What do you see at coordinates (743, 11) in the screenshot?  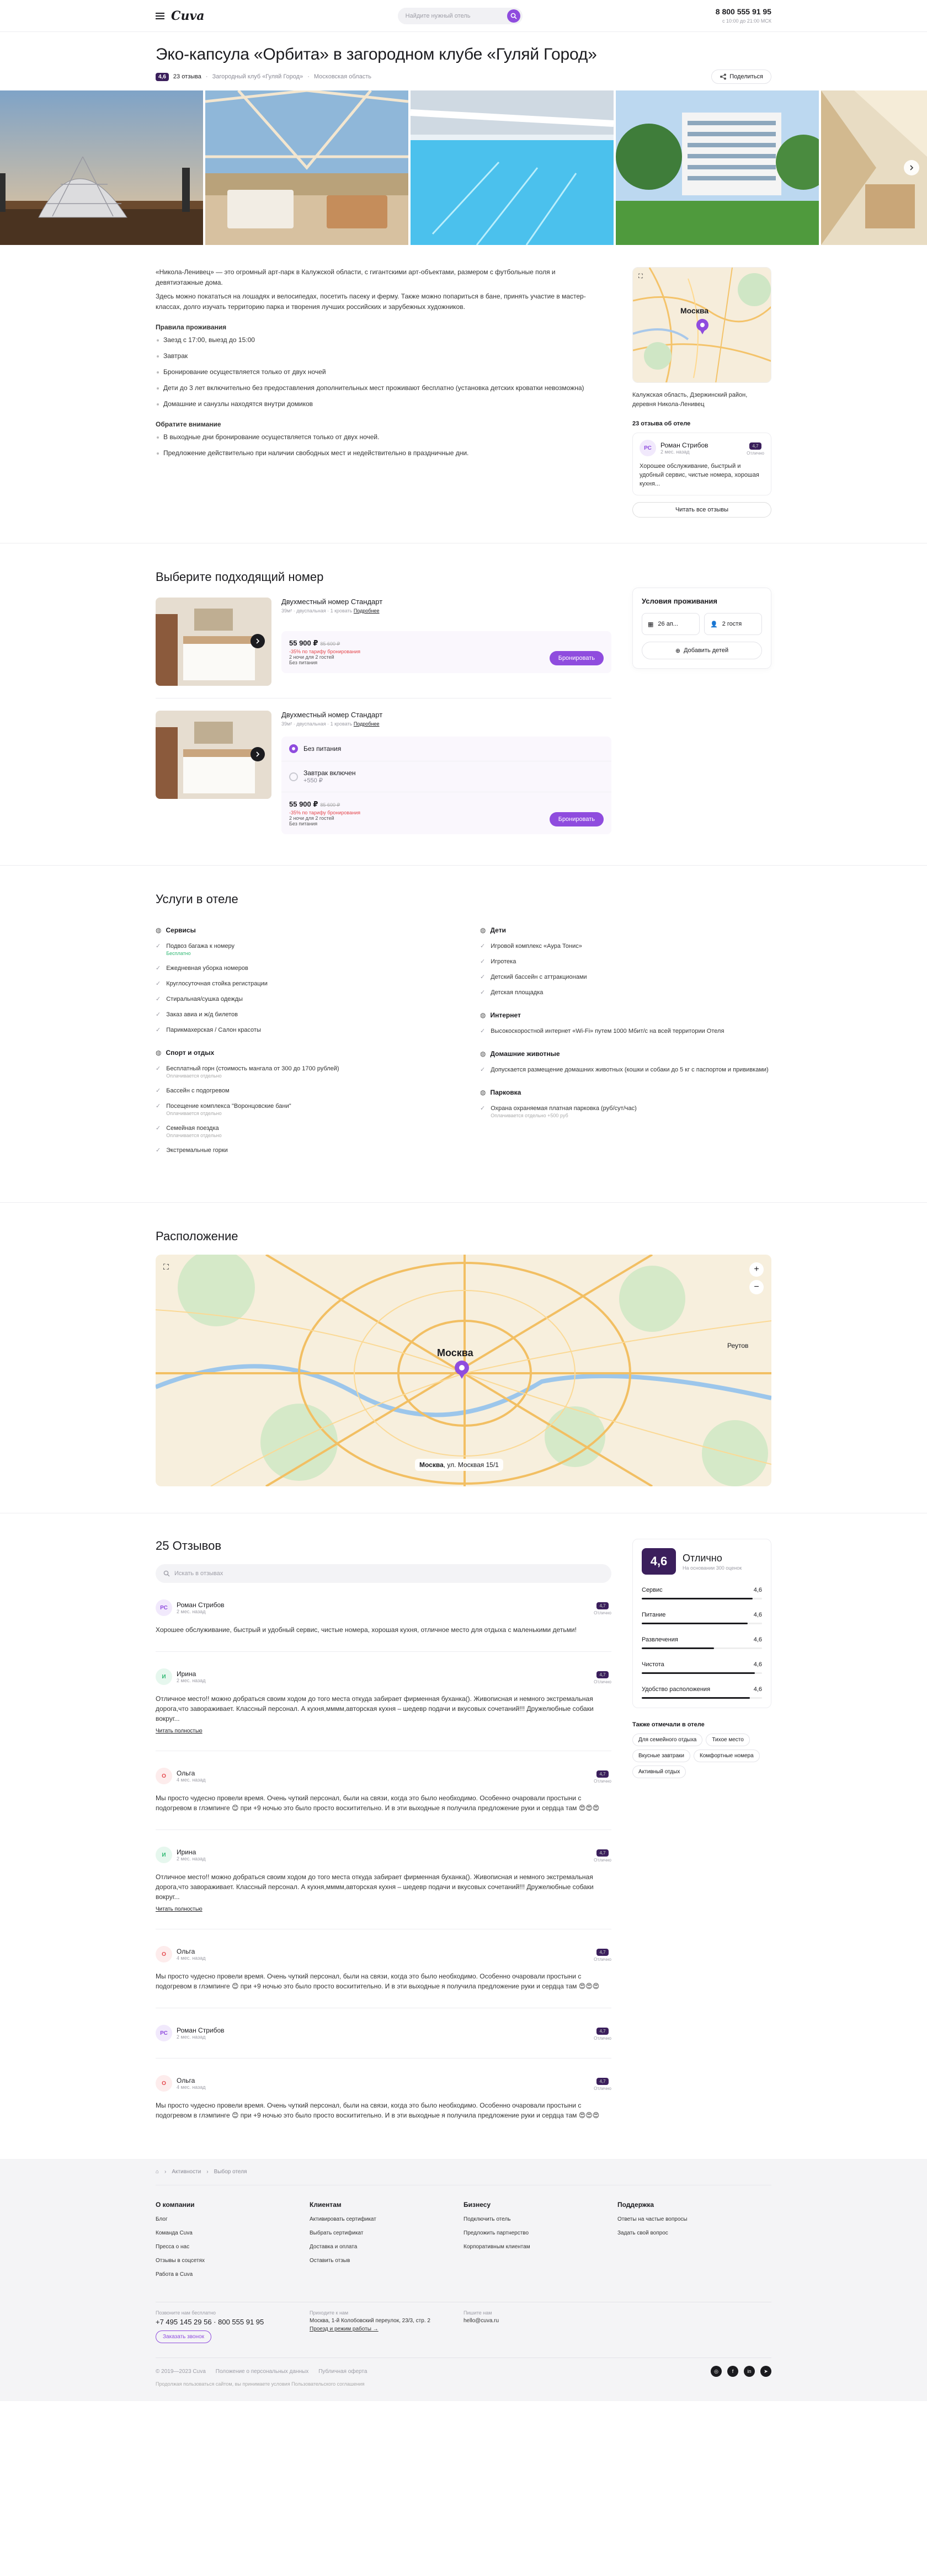 I see `phone-number: 8 800 555 91 95` at bounding box center [743, 11].